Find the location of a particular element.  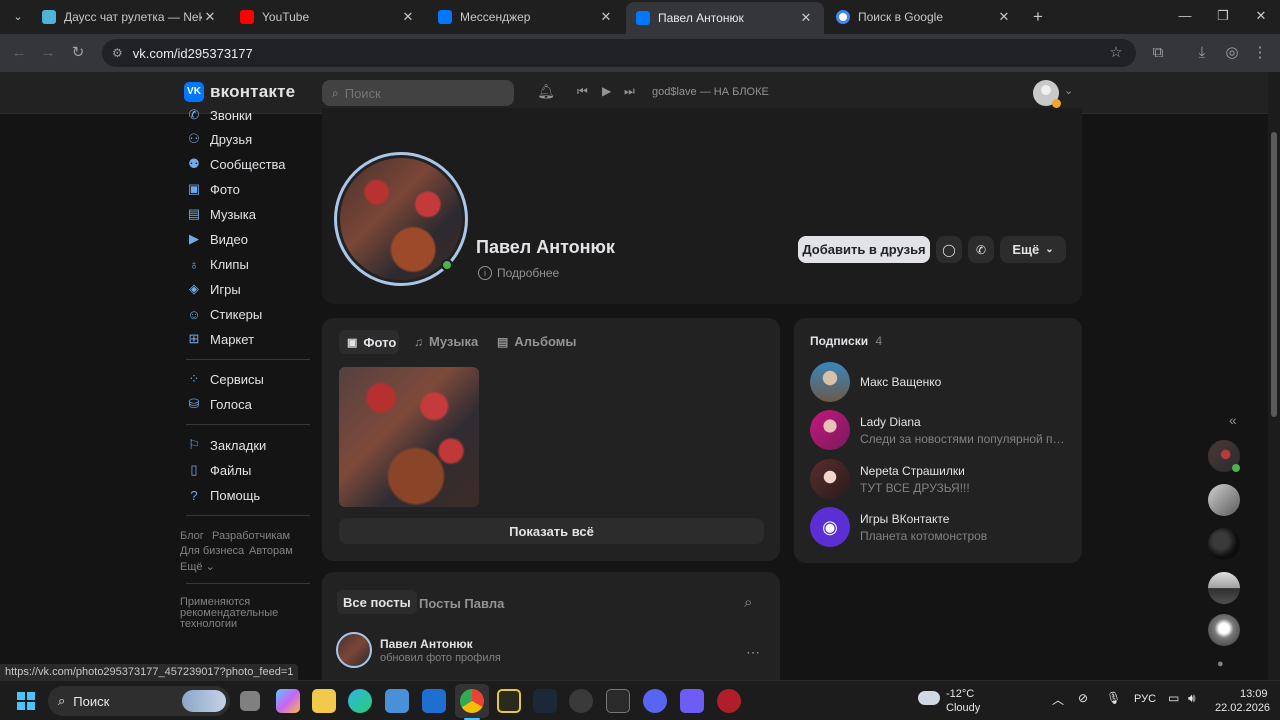

chat-bubble-icon: ● is located at coordinates (1220, 664).